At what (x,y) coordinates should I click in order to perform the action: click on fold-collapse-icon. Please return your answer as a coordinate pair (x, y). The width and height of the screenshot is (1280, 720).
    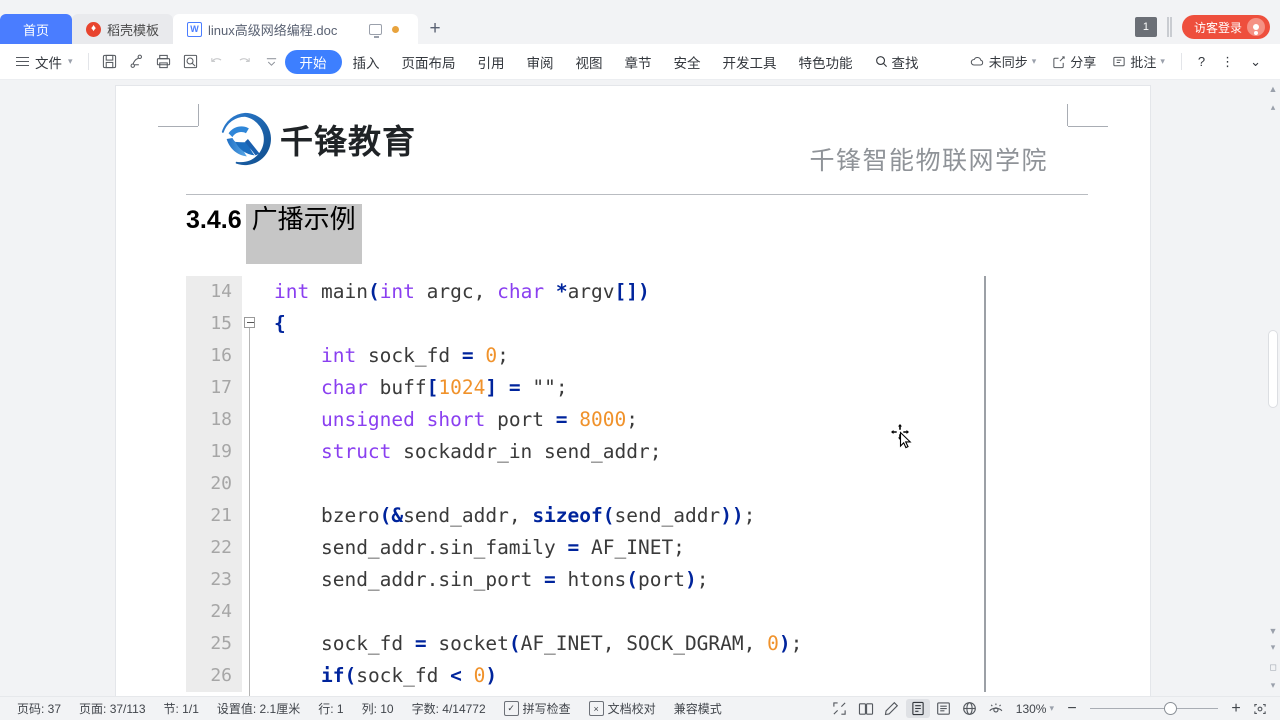
    Looking at the image, I should click on (249, 322).